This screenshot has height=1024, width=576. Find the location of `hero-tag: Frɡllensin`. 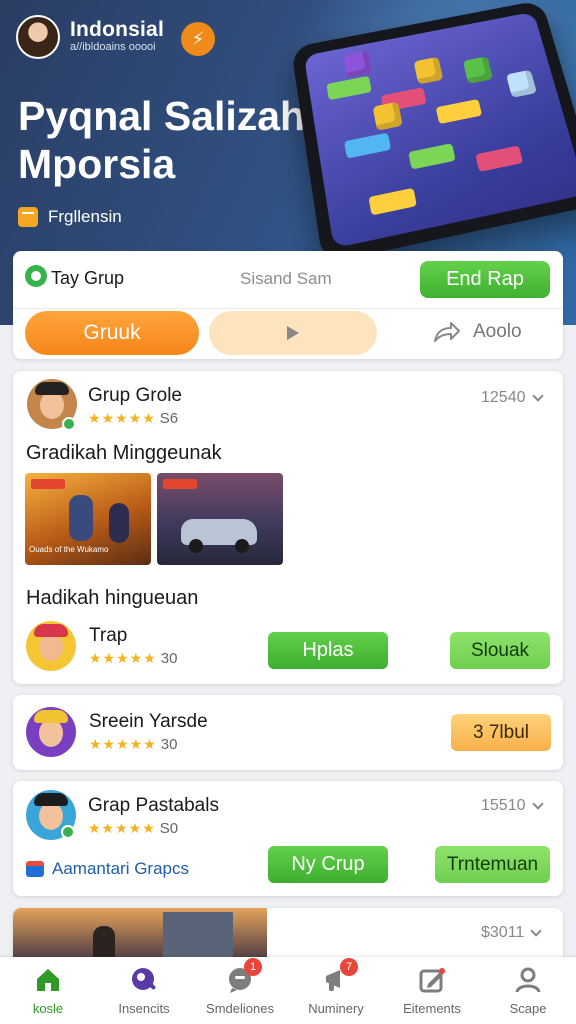

hero-tag: Frɡllensin is located at coordinates (70, 217).